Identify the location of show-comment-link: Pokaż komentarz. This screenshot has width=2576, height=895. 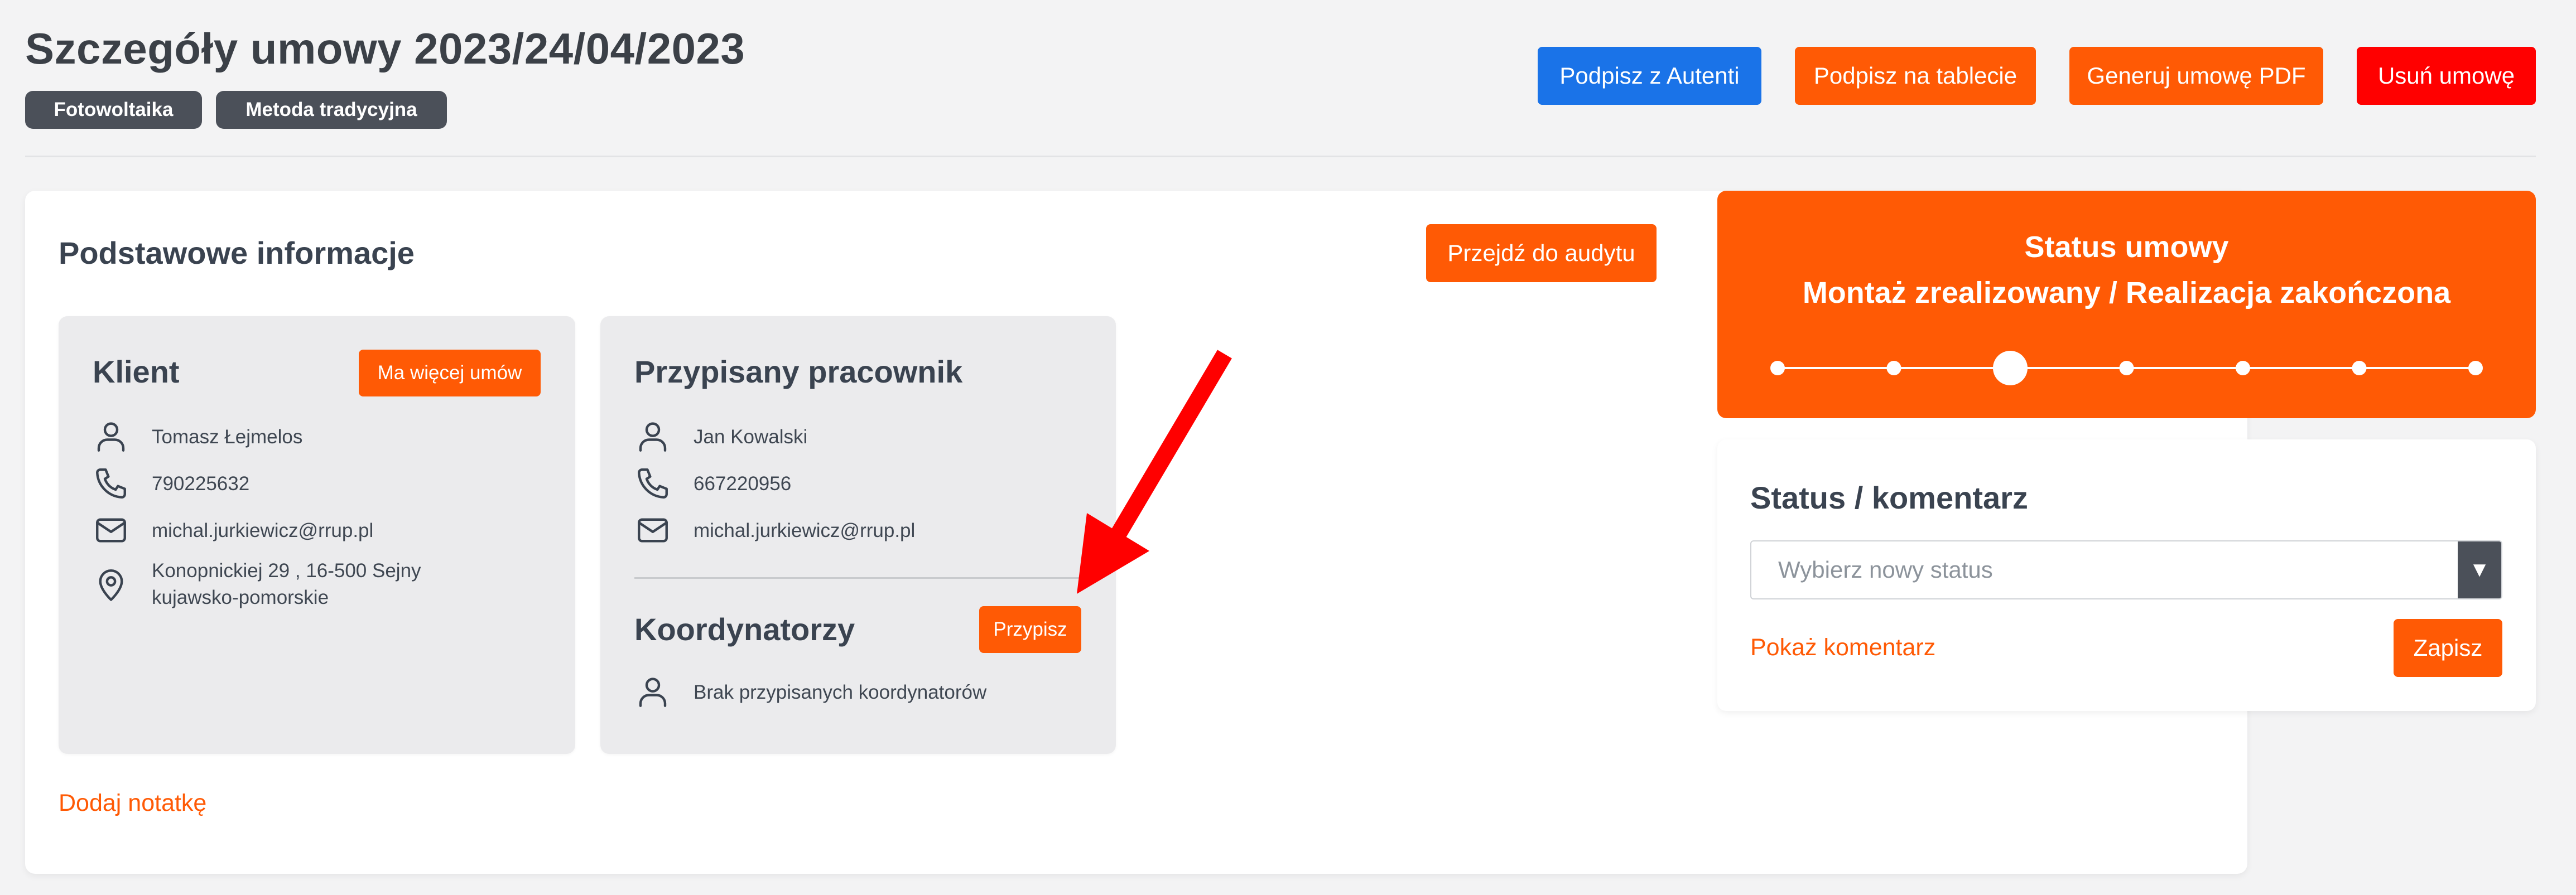
(1843, 647).